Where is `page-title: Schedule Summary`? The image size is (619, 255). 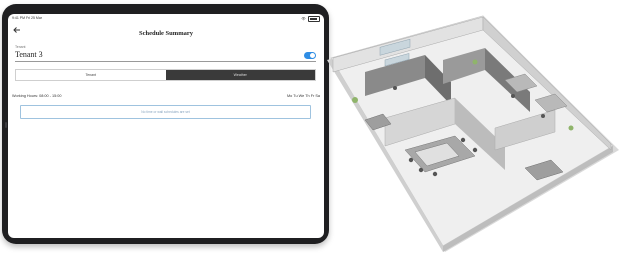 page-title: Schedule Summary is located at coordinates (166, 33).